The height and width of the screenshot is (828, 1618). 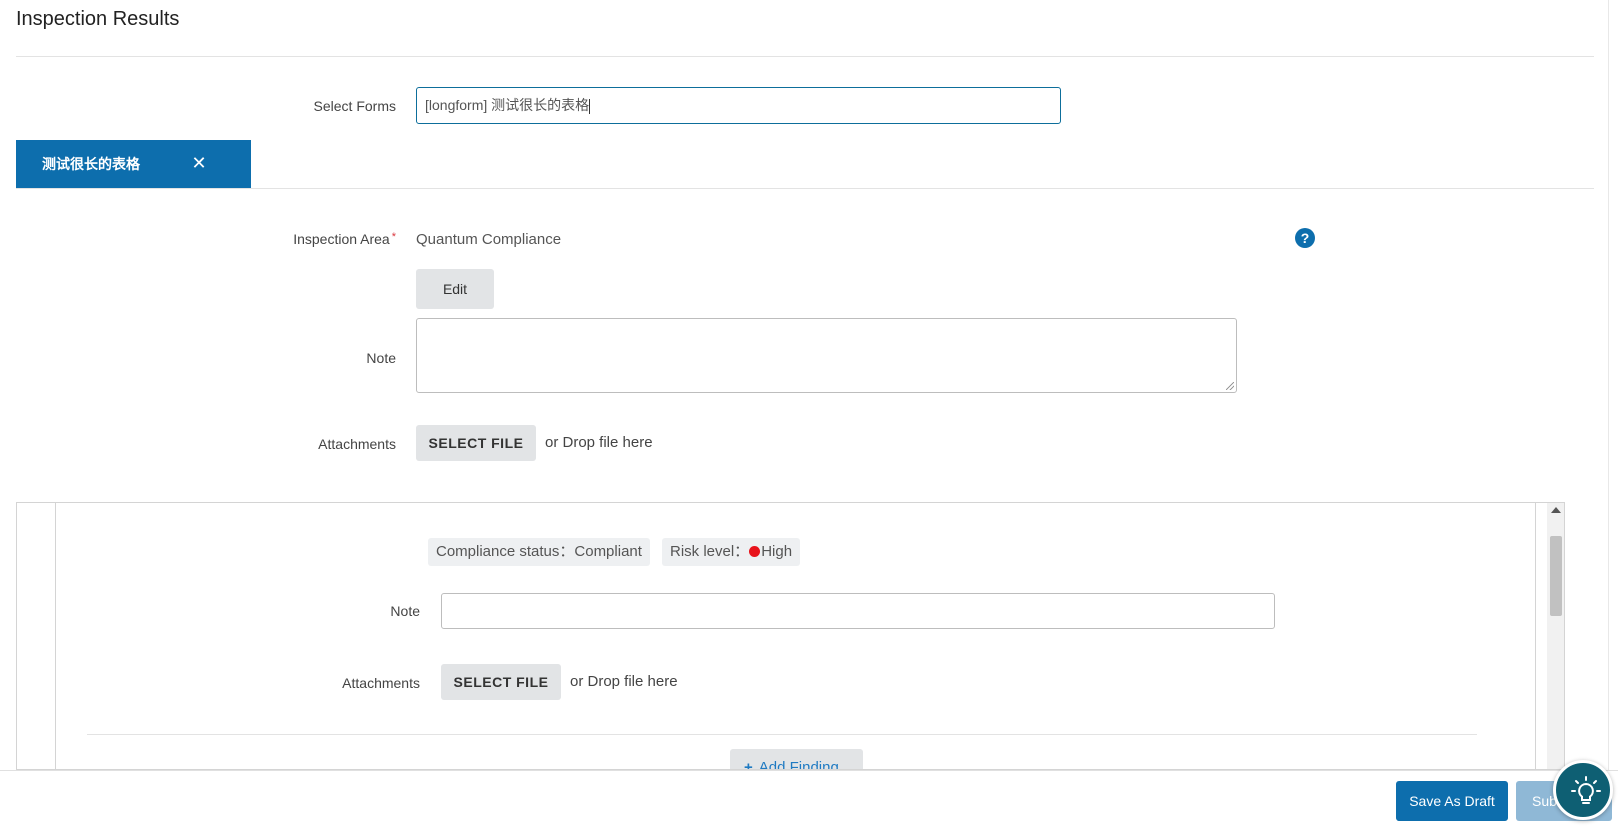 What do you see at coordinates (710, 551) in the screenshot?
I see `risk-level-prefix: Risk level：` at bounding box center [710, 551].